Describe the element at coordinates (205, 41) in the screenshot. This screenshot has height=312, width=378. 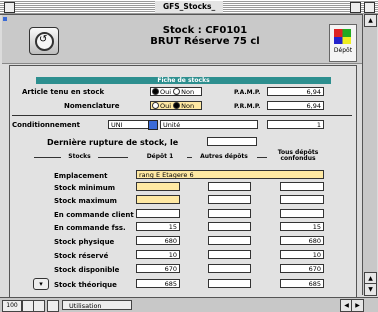
I see `product-name: BRUT Réserve 75 cl` at that location.